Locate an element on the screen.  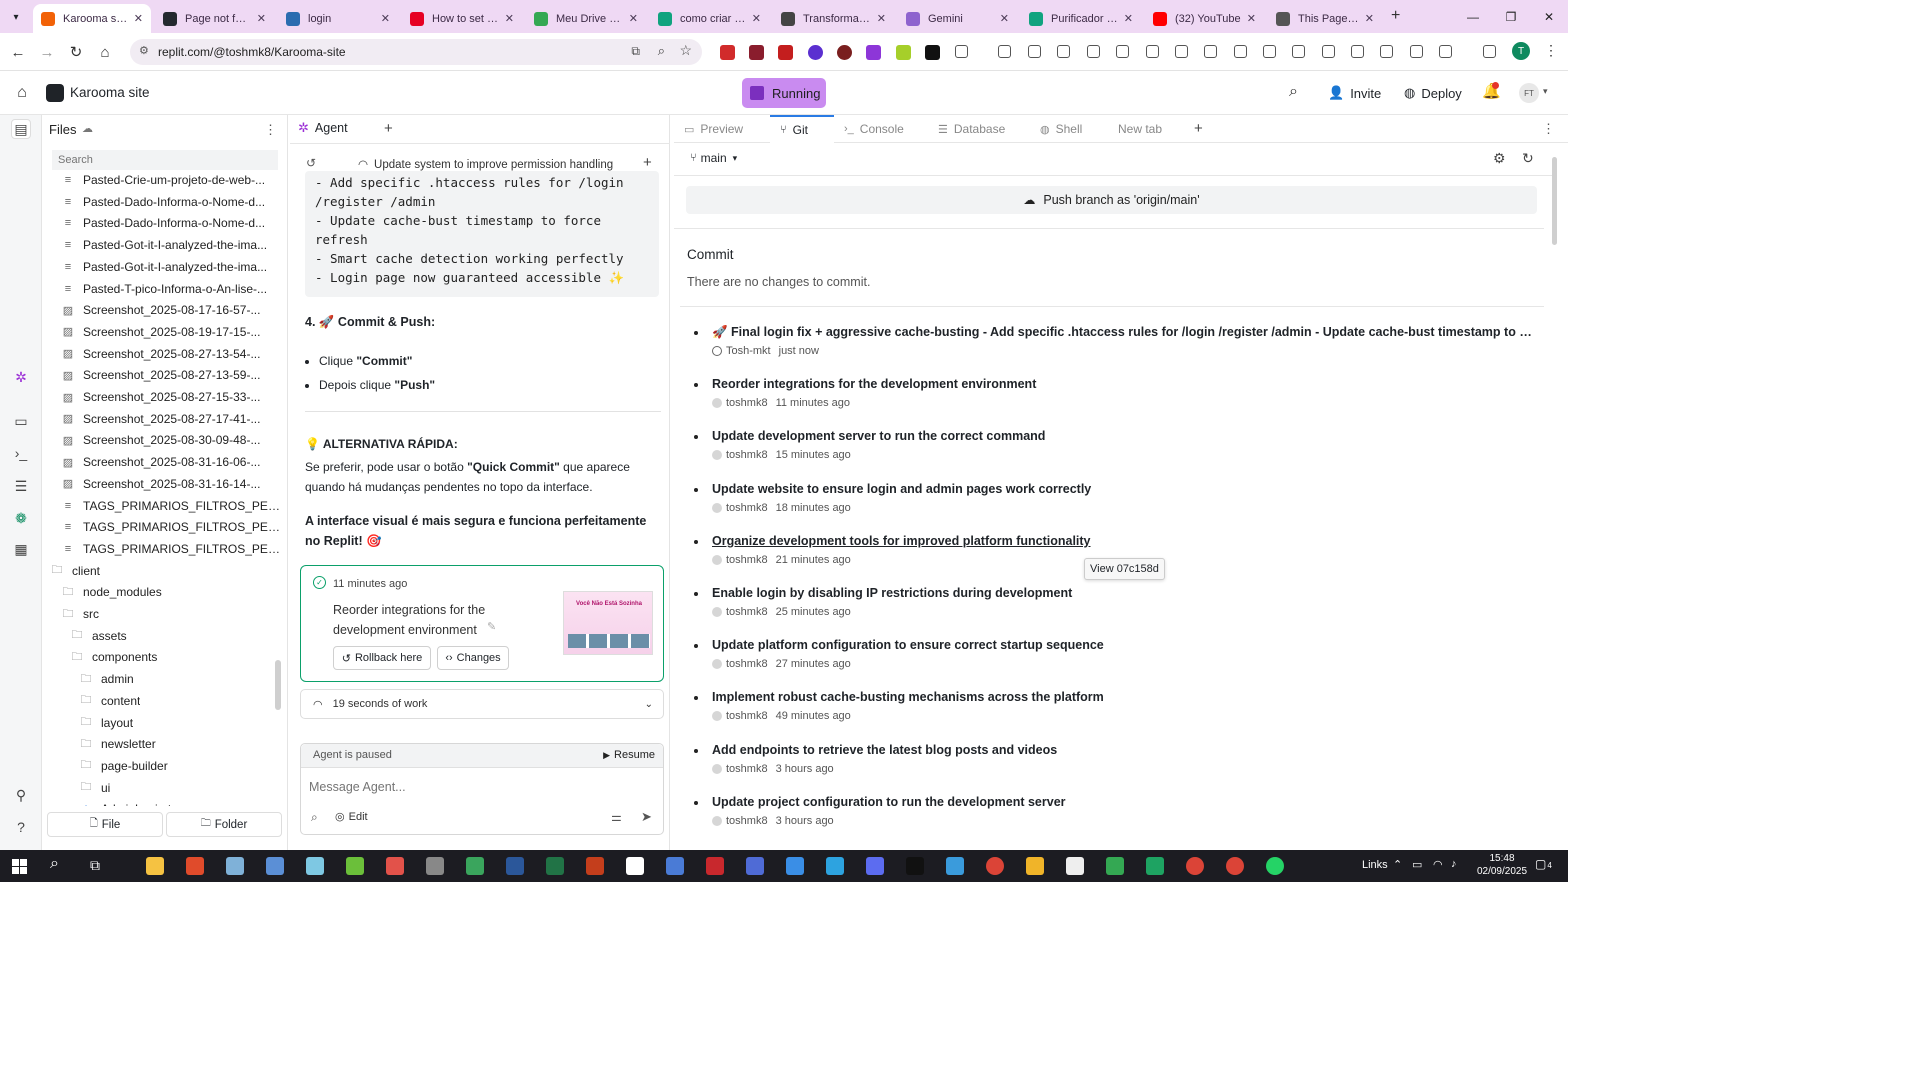
notification-center-icon: ▢4 is located at coordinates (1543, 864).